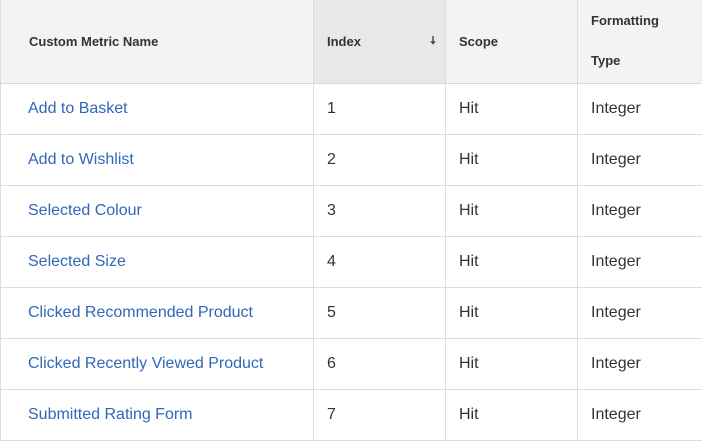  I want to click on cell-index: 2, so click(380, 159).